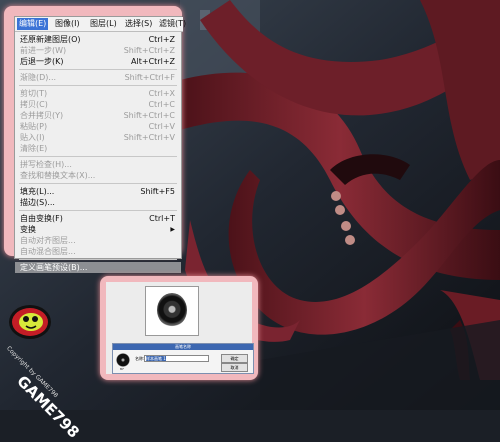 This screenshot has height=442, width=500. What do you see at coordinates (32, 137) in the screenshot?
I see `menu-item-label: 贴入(I)` at bounding box center [32, 137].